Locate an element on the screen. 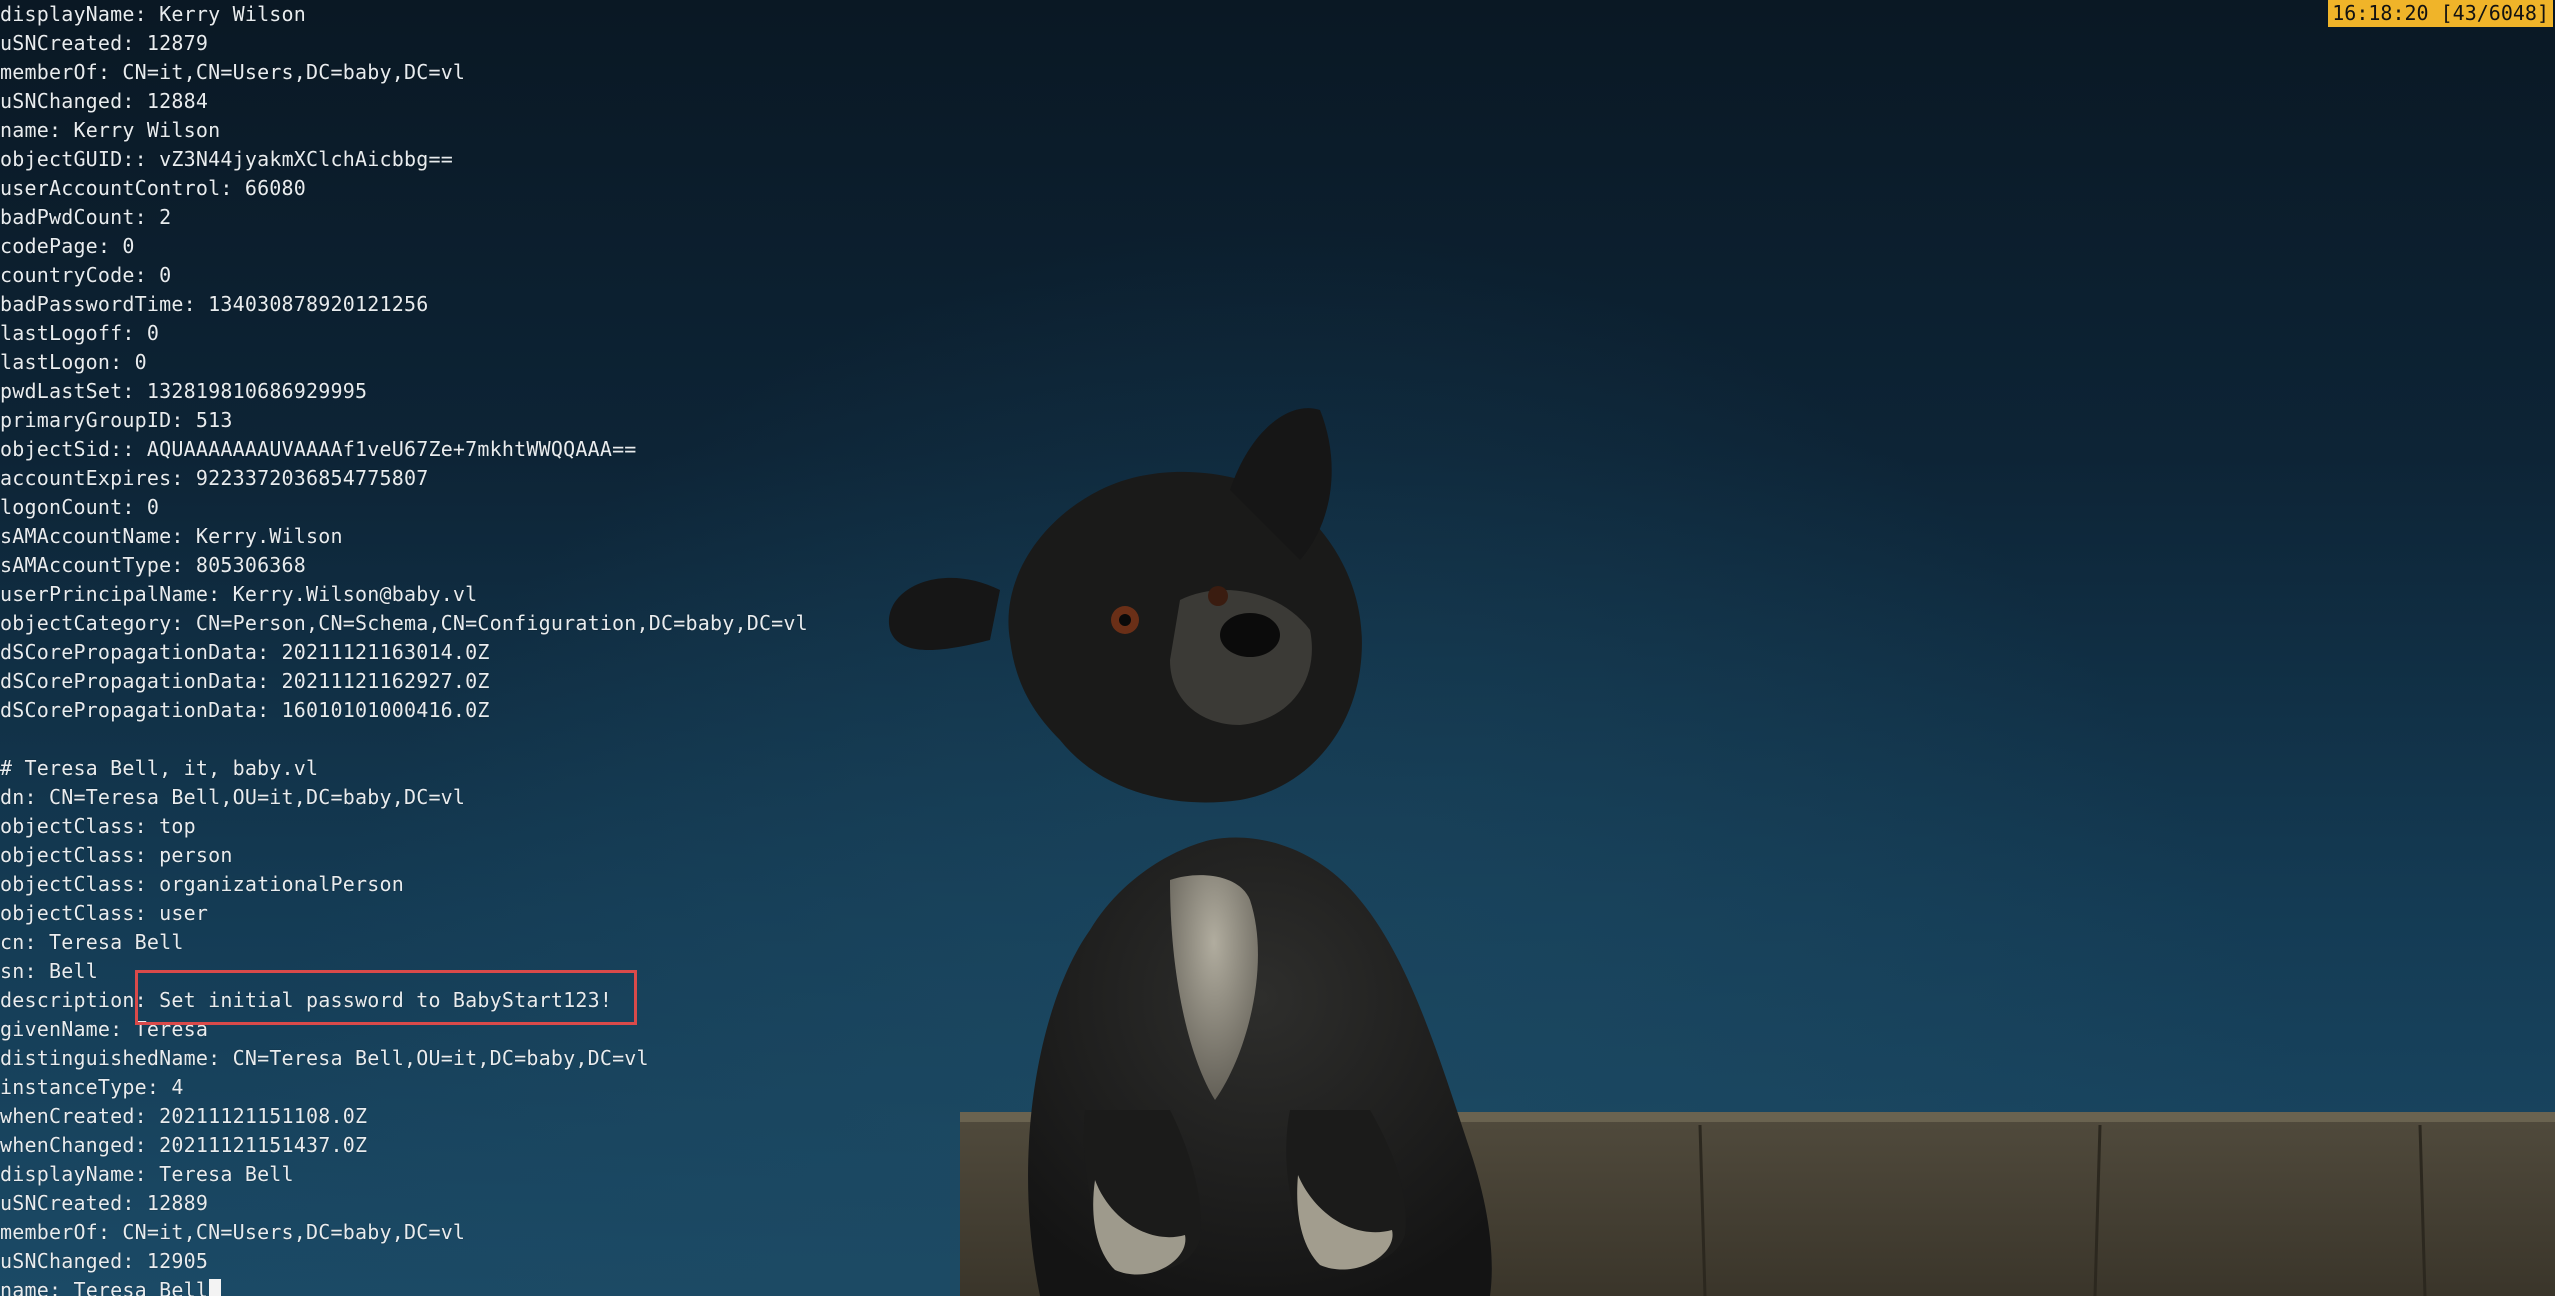  attribute-key: sn is located at coordinates (12, 971).